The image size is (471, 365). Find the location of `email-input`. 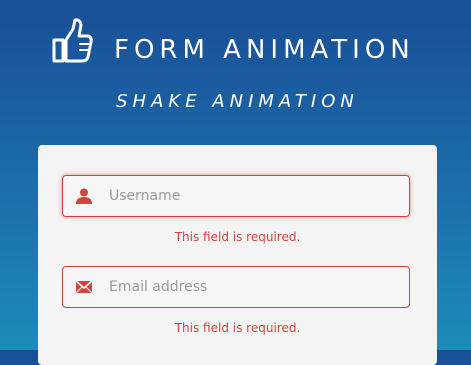

email-input is located at coordinates (254, 287).